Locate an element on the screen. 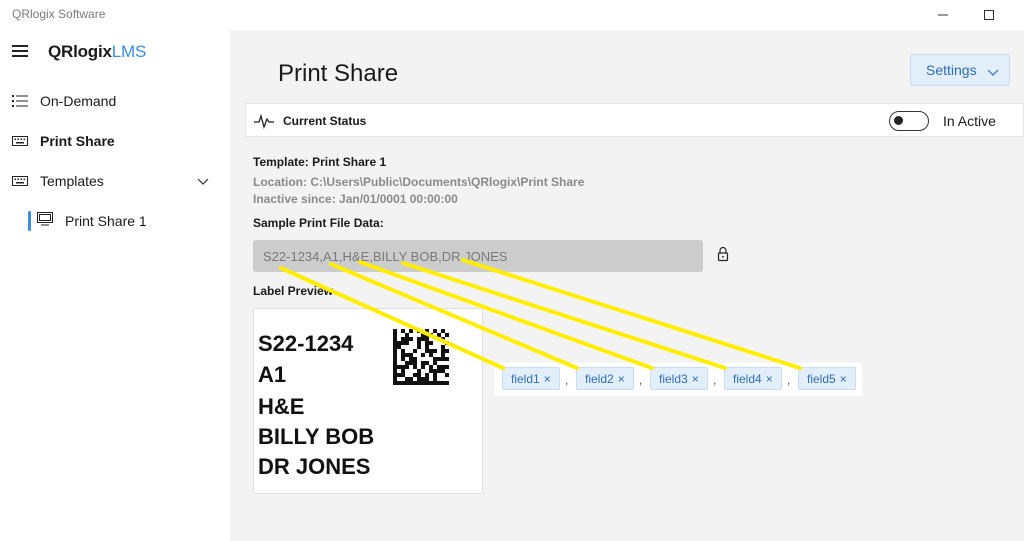  field-chip-label: field4 is located at coordinates (747, 378).